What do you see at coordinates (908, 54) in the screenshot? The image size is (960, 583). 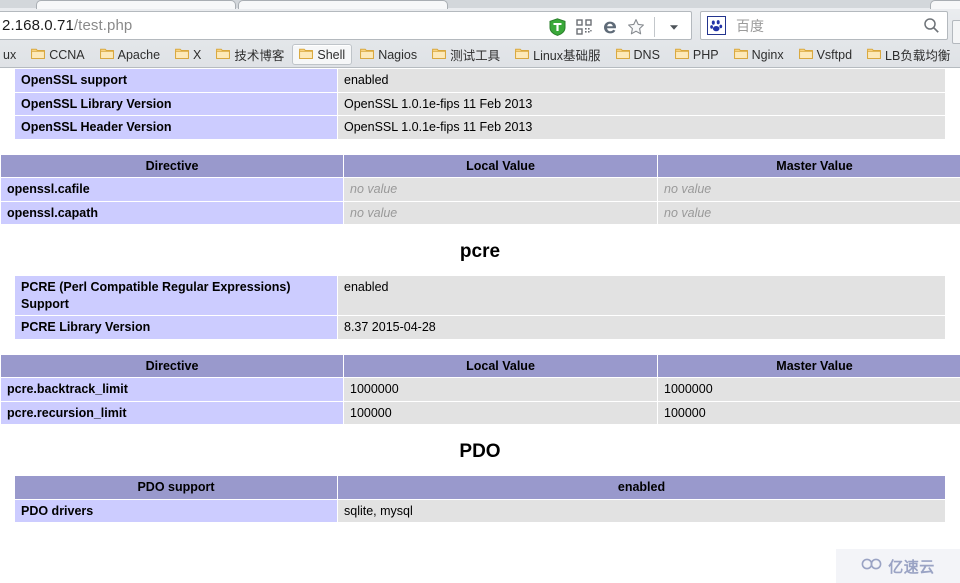 I see `bookmark-item: LB负载均衡` at bounding box center [908, 54].